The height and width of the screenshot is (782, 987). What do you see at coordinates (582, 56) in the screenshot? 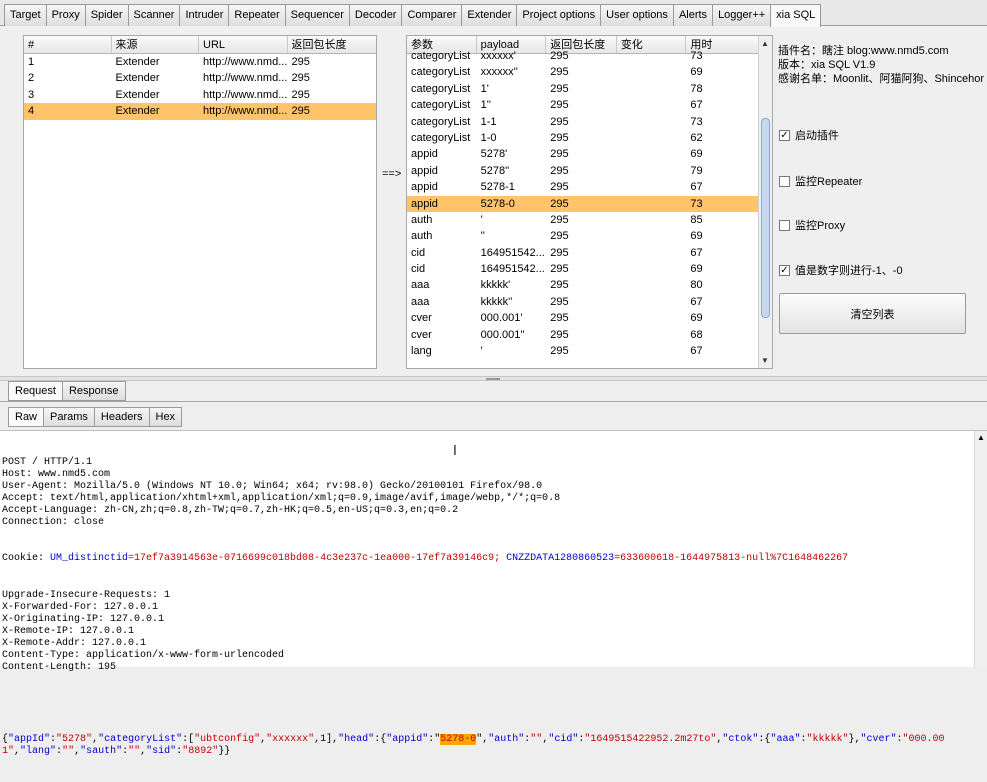
I see `table-row: categoryList xxxxxx' 295 73` at bounding box center [582, 56].